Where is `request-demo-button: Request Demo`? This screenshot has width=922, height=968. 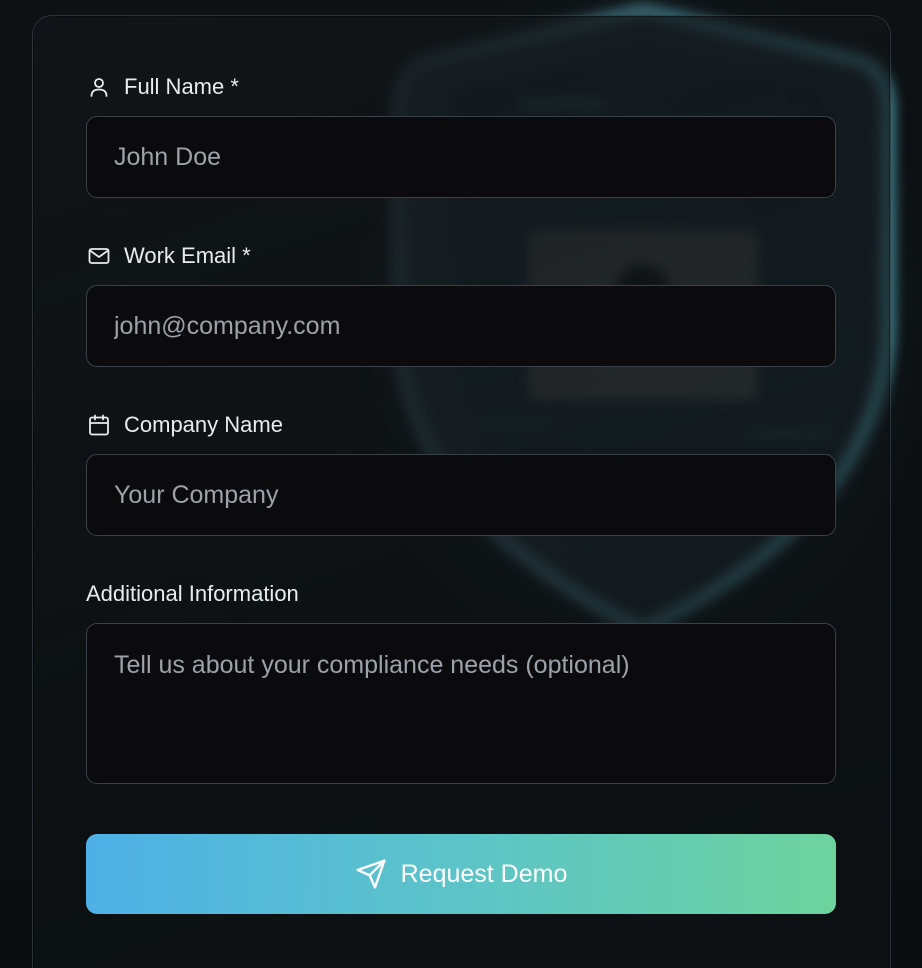 request-demo-button: Request Demo is located at coordinates (461, 874).